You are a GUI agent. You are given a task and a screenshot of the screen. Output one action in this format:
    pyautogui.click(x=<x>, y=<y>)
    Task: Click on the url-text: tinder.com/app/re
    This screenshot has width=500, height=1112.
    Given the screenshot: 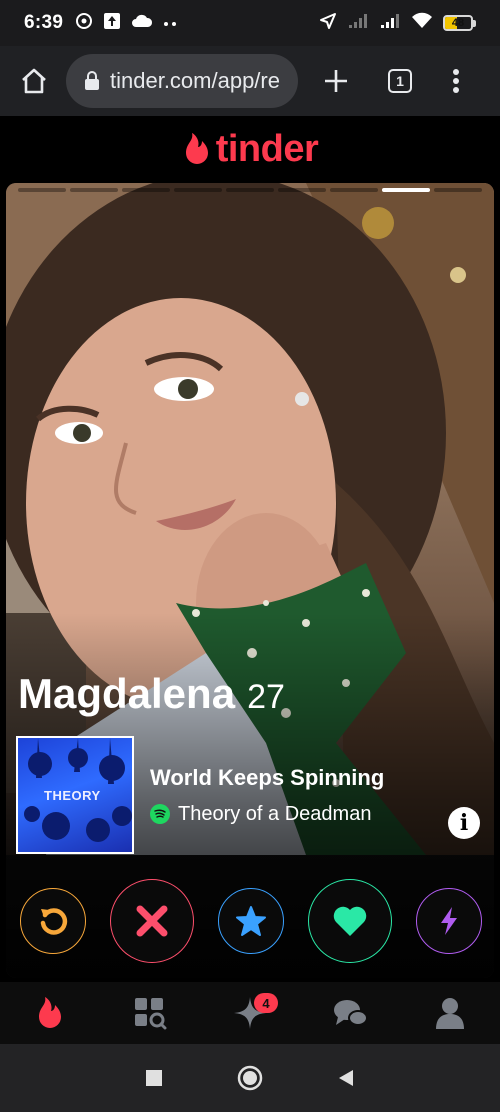 What is the action you would take?
    pyautogui.click(x=195, y=80)
    